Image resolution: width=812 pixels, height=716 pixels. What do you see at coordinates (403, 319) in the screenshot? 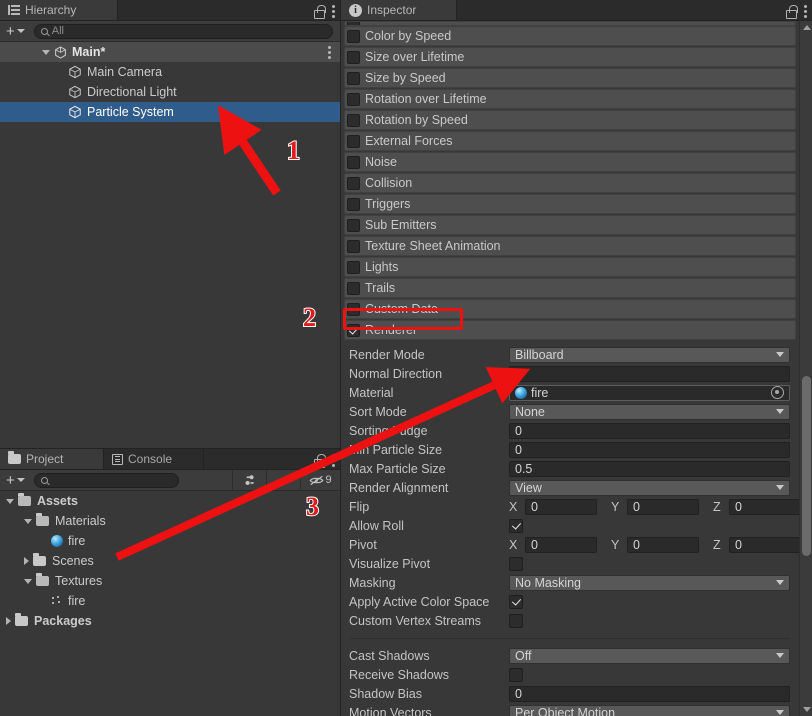
I see `renderer-highlight-box` at bounding box center [403, 319].